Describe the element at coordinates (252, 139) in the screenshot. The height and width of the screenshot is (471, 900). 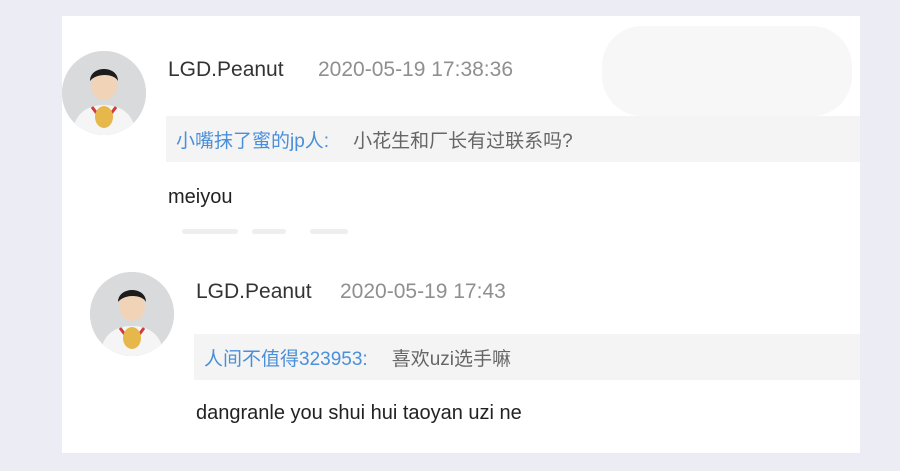
I see `quoted-username: 小嘴抹了蜜的jp人:` at that location.